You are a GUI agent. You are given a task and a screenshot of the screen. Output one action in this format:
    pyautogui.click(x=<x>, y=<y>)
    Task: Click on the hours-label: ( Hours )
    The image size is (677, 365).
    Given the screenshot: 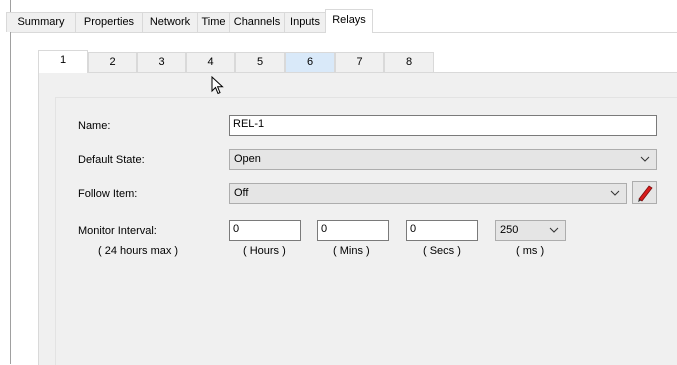 What is the action you would take?
    pyautogui.click(x=264, y=251)
    